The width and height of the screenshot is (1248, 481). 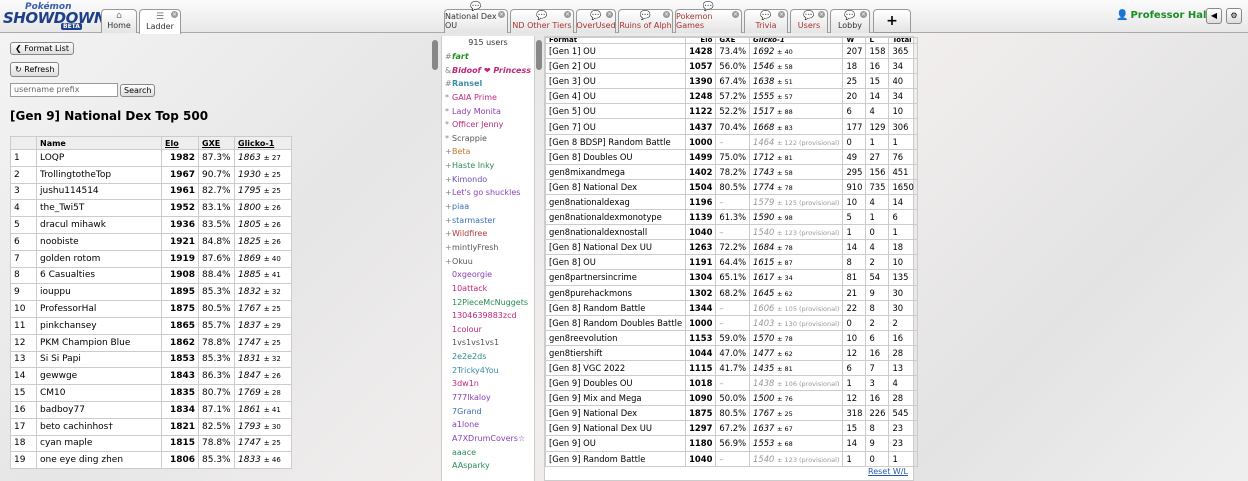 What do you see at coordinates (488, 98) in the screenshot?
I see `user-list-item: * GAIA Prime` at bounding box center [488, 98].